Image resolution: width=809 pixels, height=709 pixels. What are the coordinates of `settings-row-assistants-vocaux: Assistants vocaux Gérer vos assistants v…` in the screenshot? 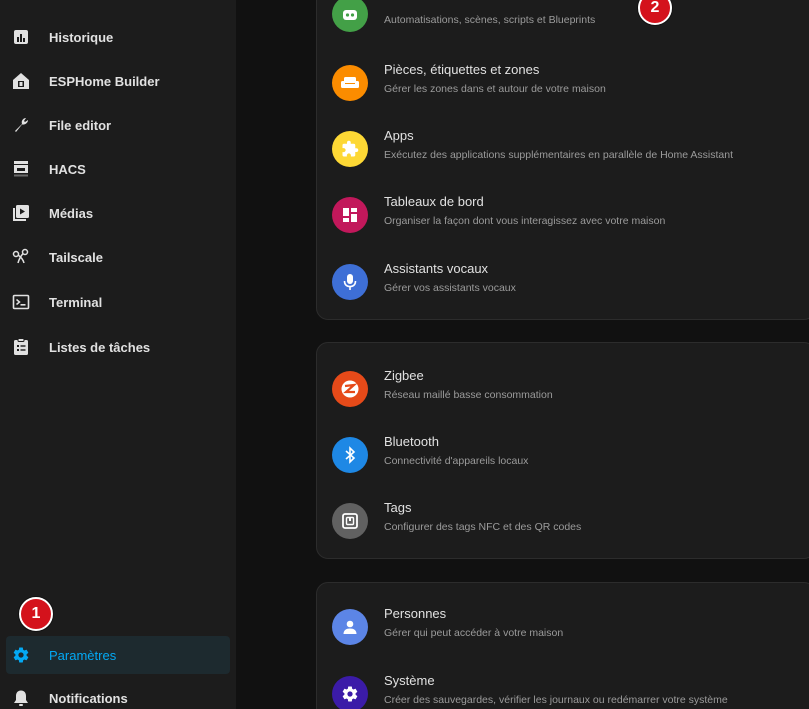 It's located at (567, 284).